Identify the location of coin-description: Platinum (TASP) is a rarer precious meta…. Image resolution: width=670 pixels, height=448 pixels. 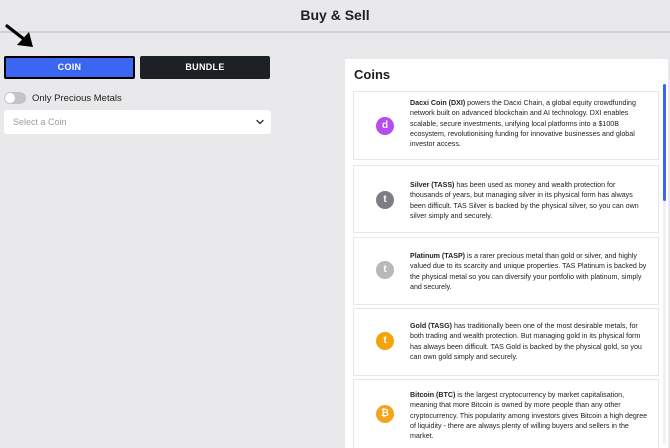
(530, 271).